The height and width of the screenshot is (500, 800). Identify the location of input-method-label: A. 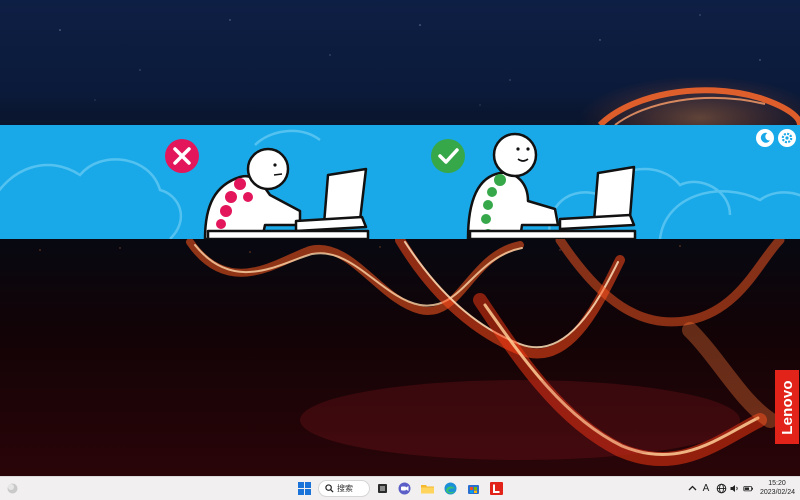
(706, 488).